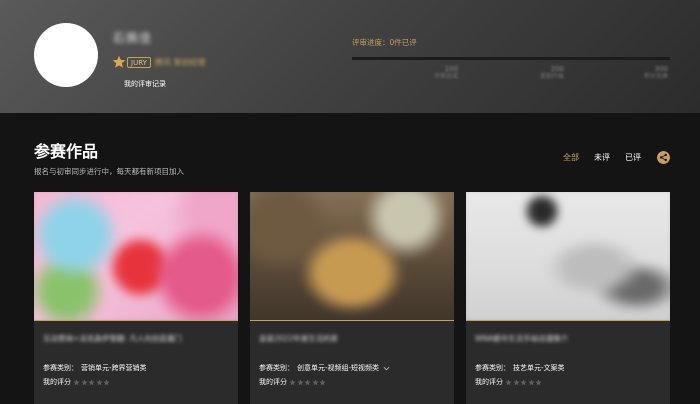  I want to click on progress-tick: 200 奖励升级, so click(551, 72).